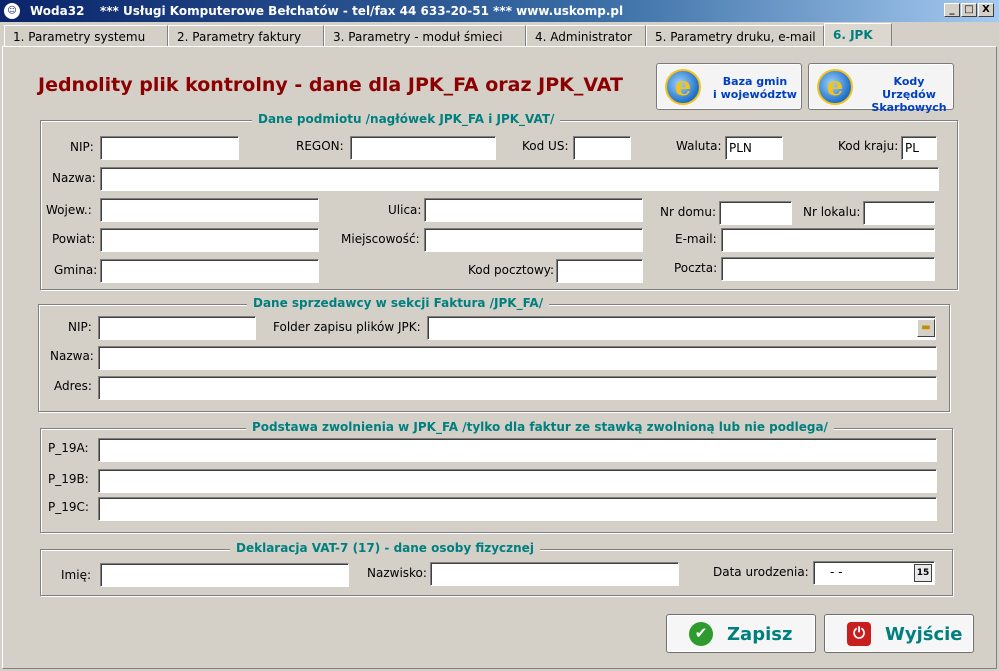  I want to click on wojew-label: Wojew.:, so click(69, 210).